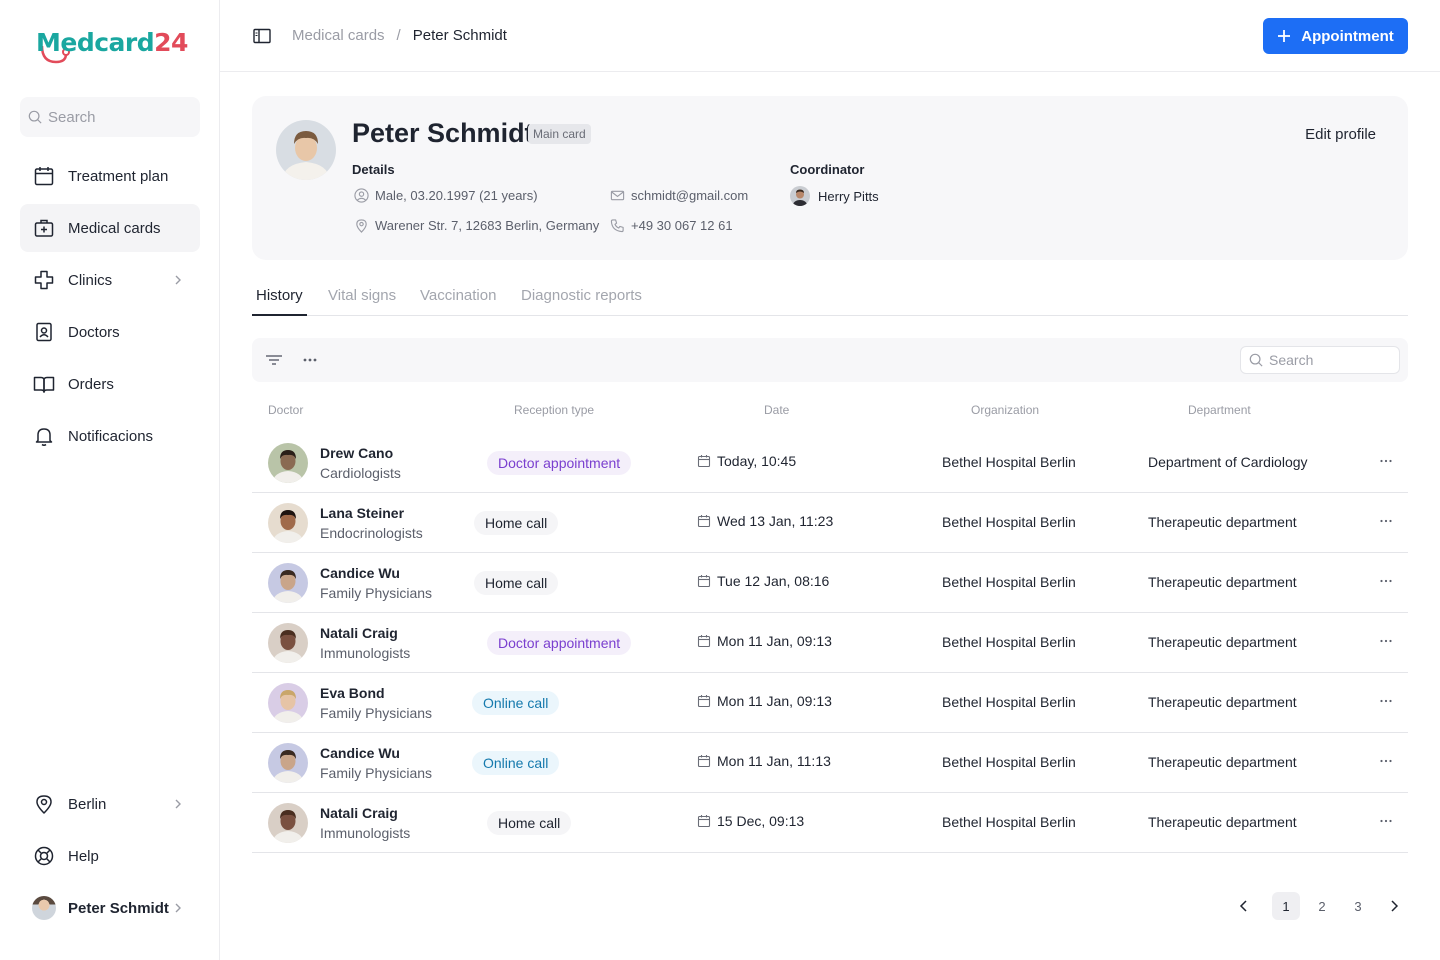 Image resolution: width=1440 pixels, height=960 pixels. Describe the element at coordinates (690, 195) in the screenshot. I see `email-text: schmidt@gmail.com` at that location.